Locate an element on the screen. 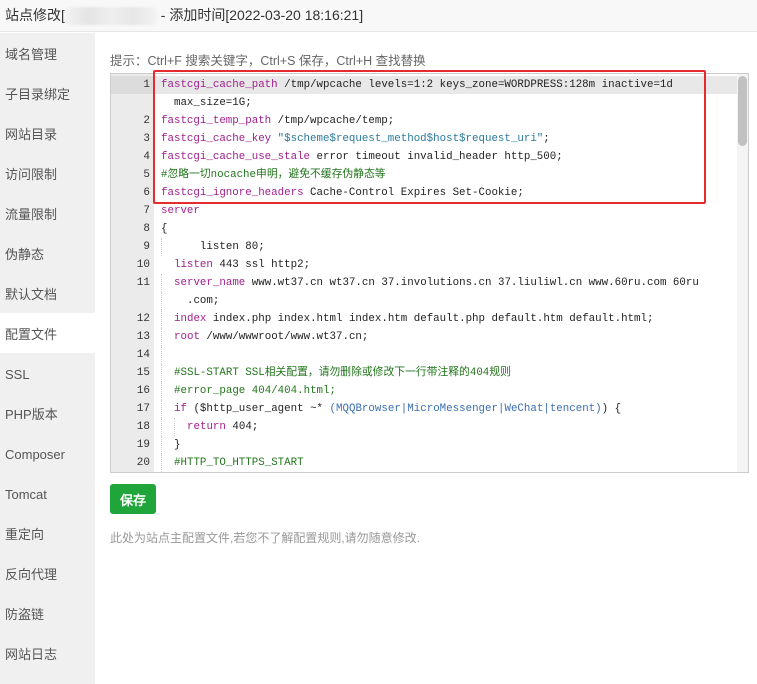 The width and height of the screenshot is (757, 684). line-number: 13 is located at coordinates (143, 337).